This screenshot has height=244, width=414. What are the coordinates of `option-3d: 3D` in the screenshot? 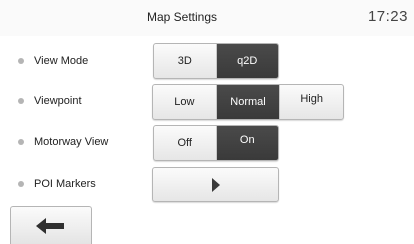 It's located at (185, 61).